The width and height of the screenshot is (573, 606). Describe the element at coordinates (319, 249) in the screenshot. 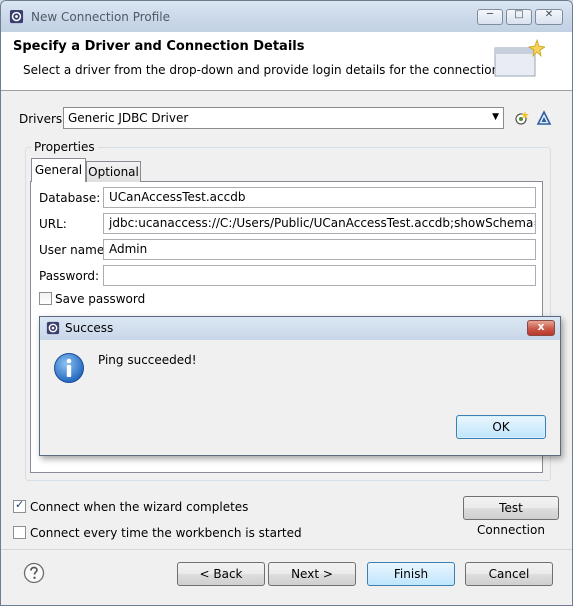

I see `username-field: Admin` at that location.